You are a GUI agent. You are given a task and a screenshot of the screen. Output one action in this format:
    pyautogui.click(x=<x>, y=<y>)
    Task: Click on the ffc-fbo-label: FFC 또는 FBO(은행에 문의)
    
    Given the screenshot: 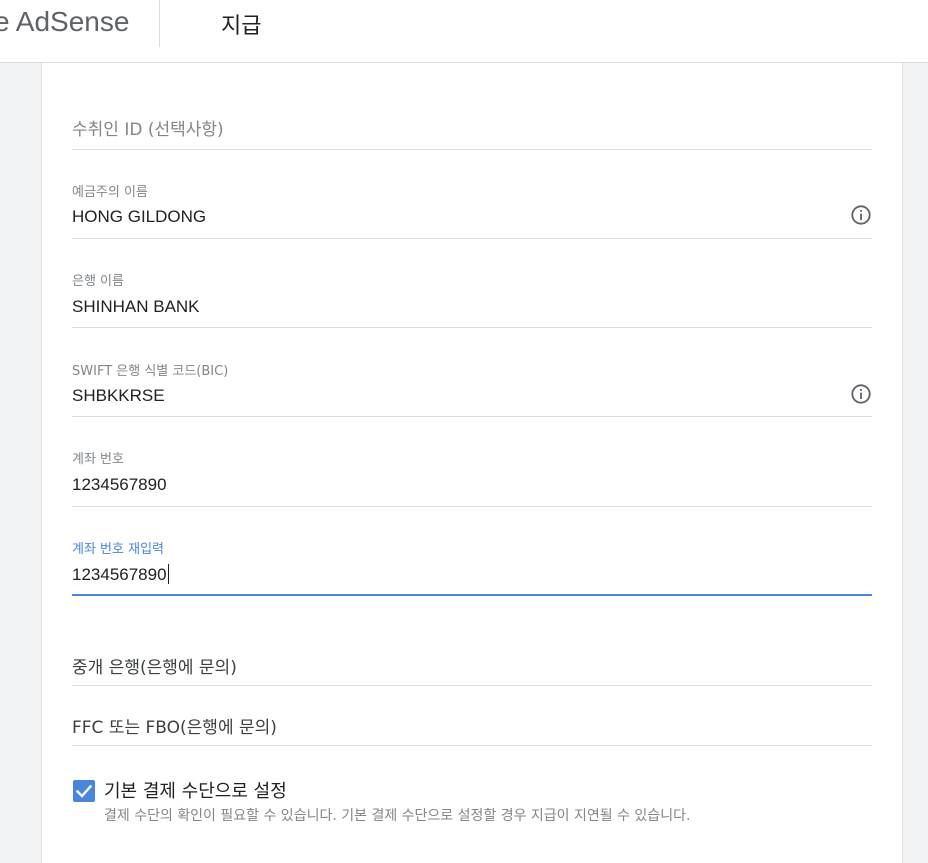 What is the action you would take?
    pyautogui.click(x=174, y=728)
    